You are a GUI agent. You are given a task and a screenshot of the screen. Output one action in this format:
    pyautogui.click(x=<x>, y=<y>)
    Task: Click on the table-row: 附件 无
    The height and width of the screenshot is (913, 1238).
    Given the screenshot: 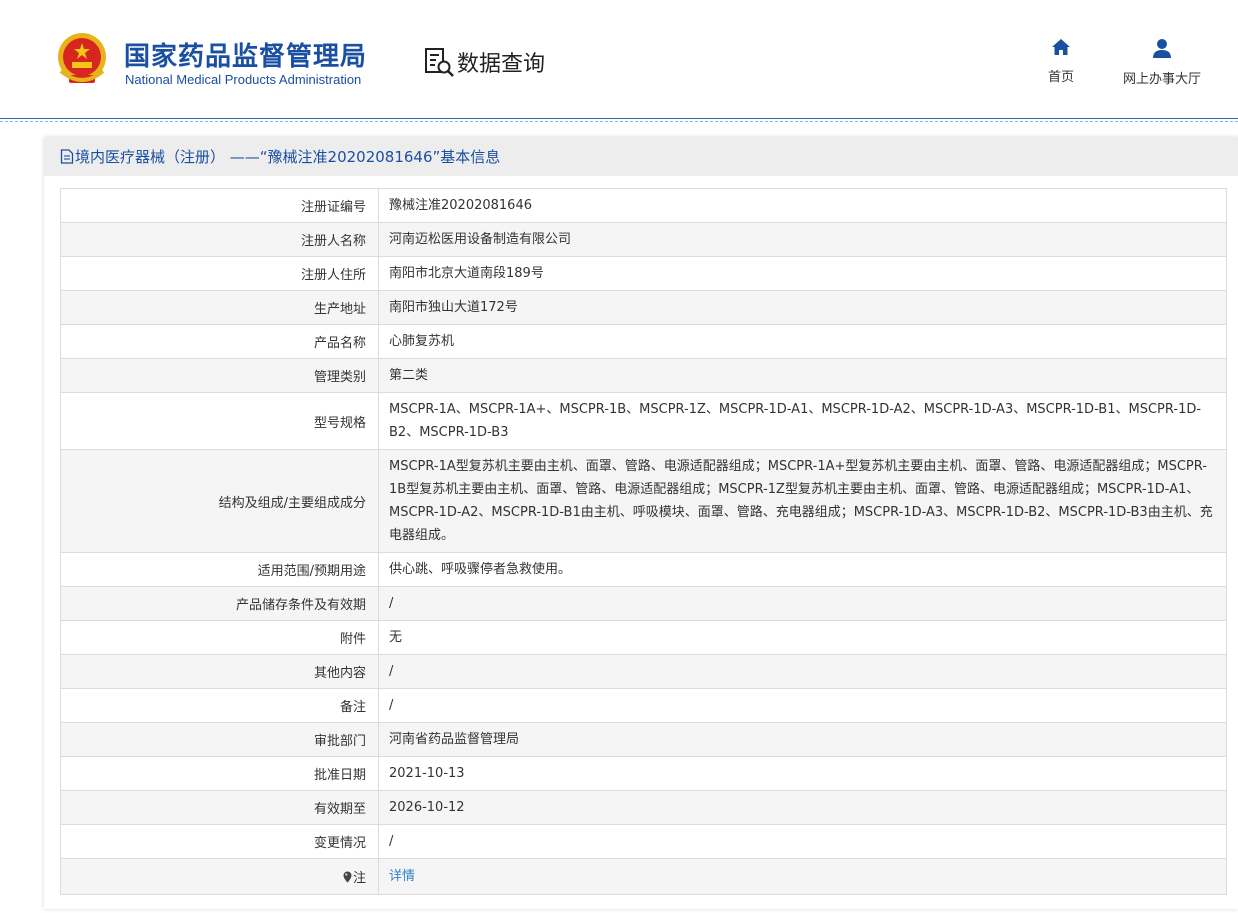 What is the action you would take?
    pyautogui.click(x=643, y=637)
    